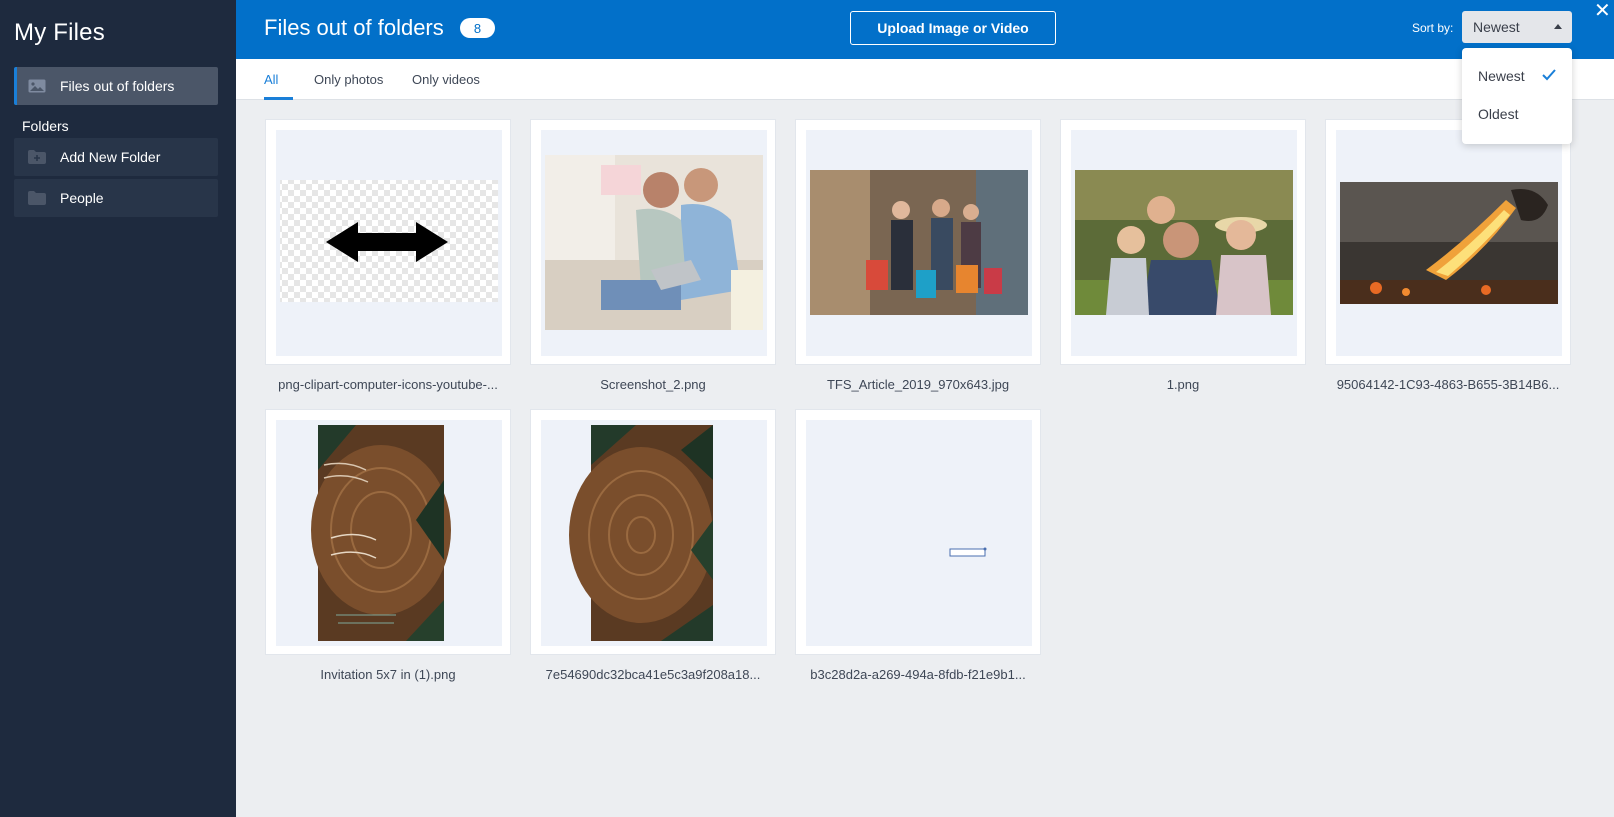 The height and width of the screenshot is (817, 1614). I want to click on sort-option-newest: Newest, so click(1501, 76).